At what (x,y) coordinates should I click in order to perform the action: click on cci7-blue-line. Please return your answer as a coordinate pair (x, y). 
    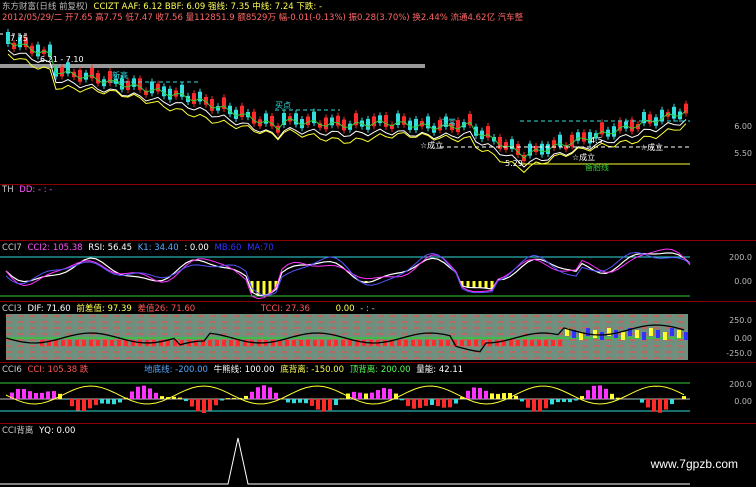
    Looking at the image, I should click on (348, 273).